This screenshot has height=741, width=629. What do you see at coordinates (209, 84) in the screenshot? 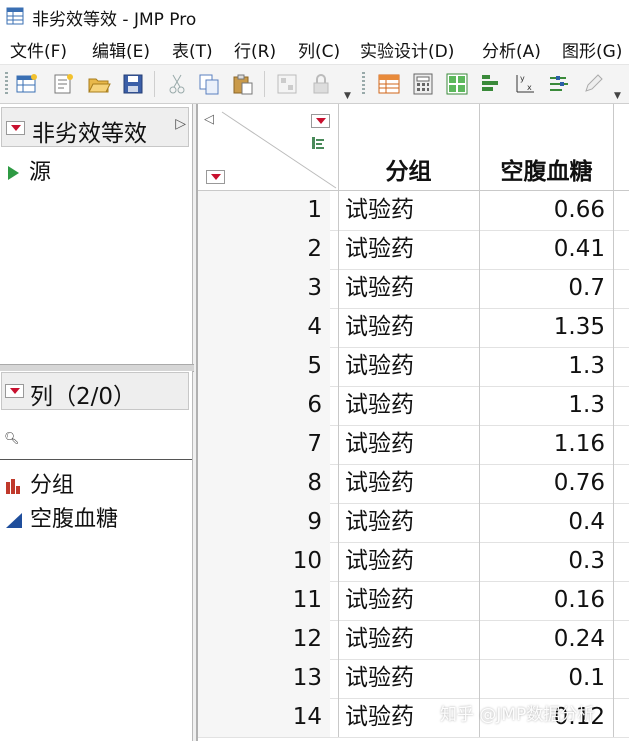
I see `copy-icon` at bounding box center [209, 84].